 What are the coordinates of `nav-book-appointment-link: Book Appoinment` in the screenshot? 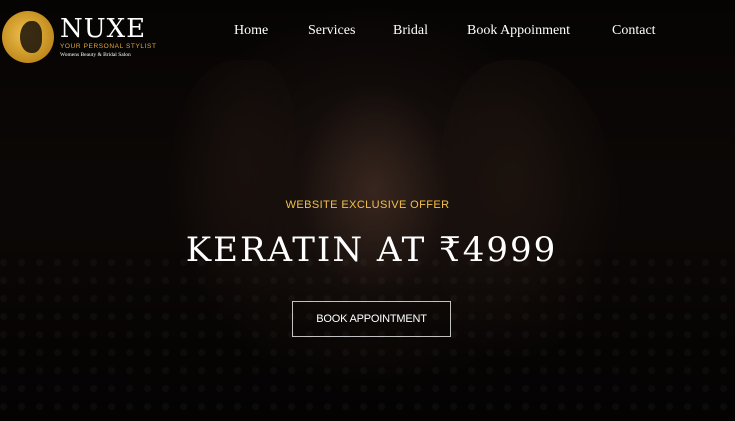 It's located at (518, 31).